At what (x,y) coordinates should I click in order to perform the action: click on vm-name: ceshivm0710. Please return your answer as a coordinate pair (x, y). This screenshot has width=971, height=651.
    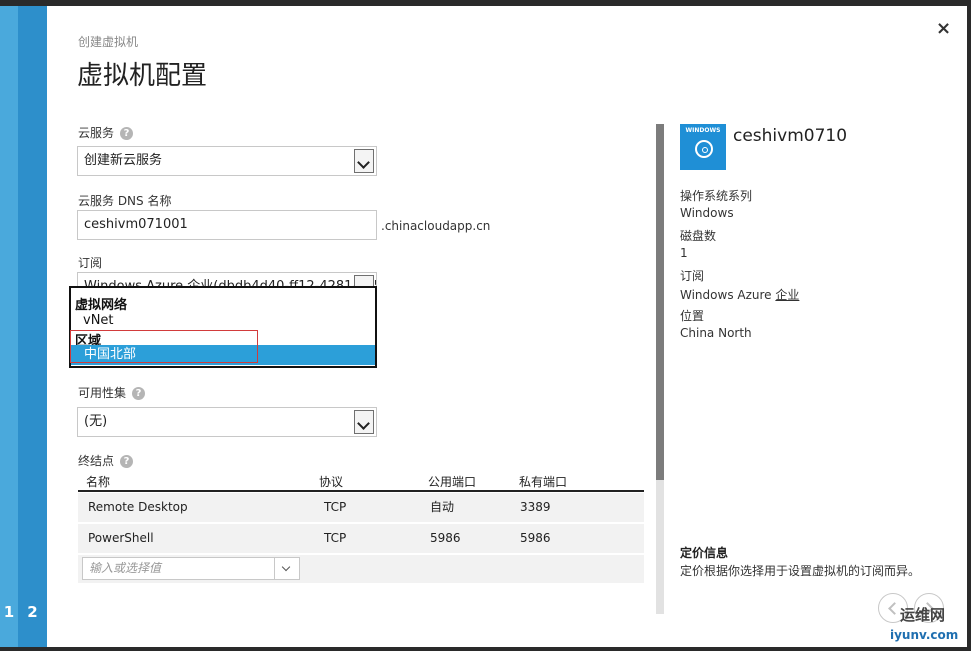
    Looking at the image, I should click on (790, 136).